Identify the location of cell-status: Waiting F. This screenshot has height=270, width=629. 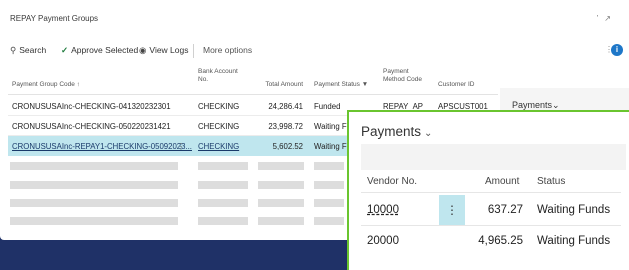
(330, 126).